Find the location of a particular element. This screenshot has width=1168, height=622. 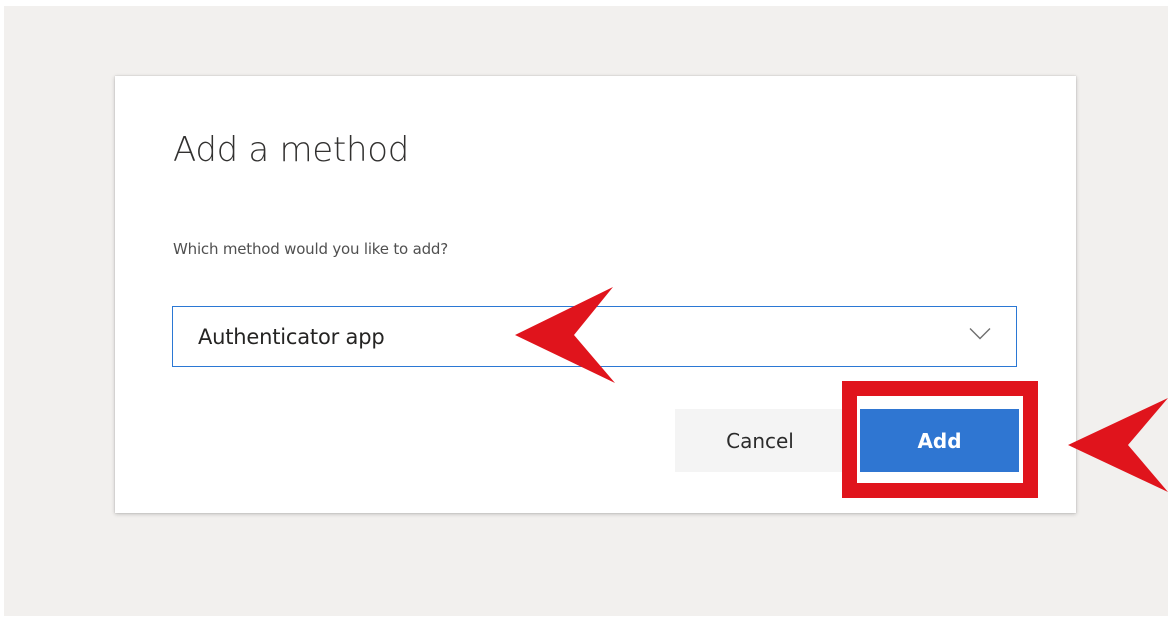

add-button: Add is located at coordinates (939, 440).